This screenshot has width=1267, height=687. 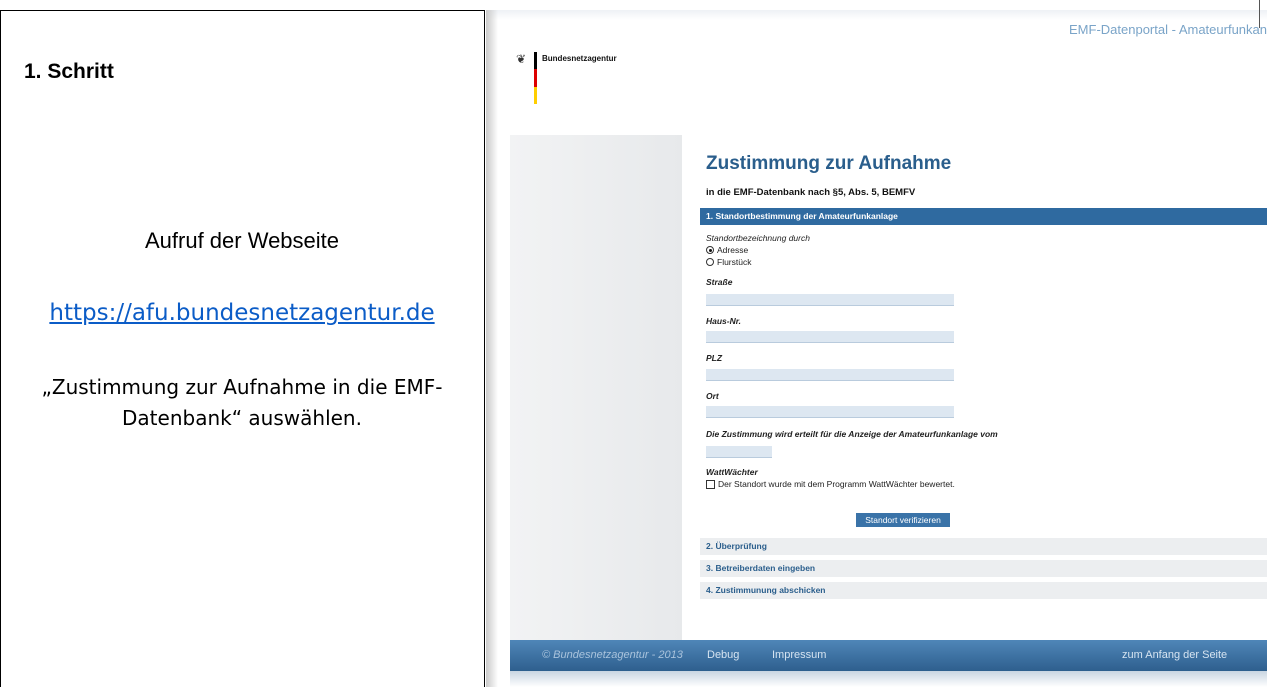 What do you see at coordinates (714, 358) in the screenshot?
I see `plz-label: PLZ` at bounding box center [714, 358].